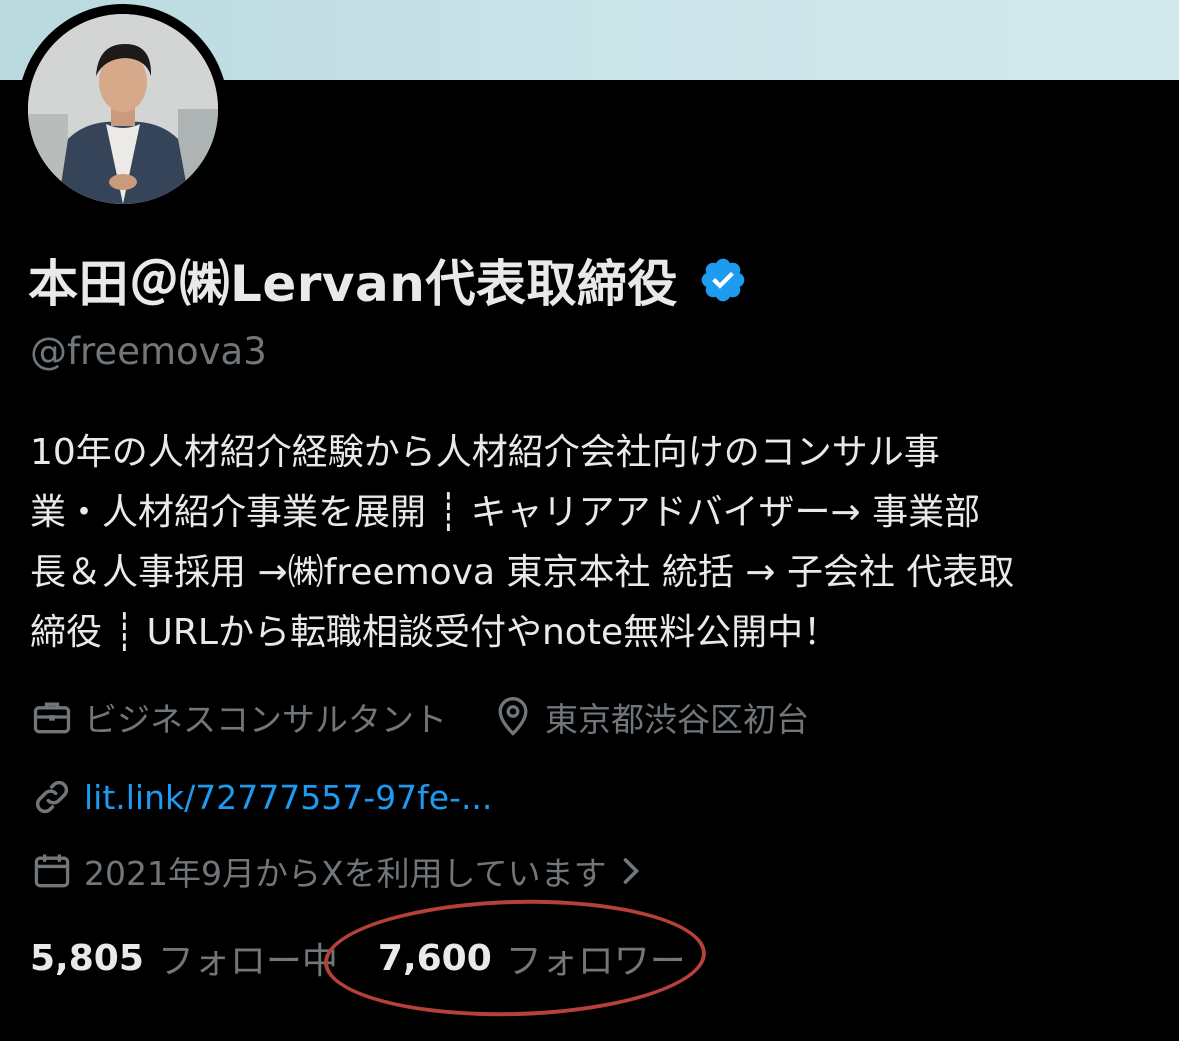  I want to click on location-item: 東京都渋谷区初台, so click(650, 717).